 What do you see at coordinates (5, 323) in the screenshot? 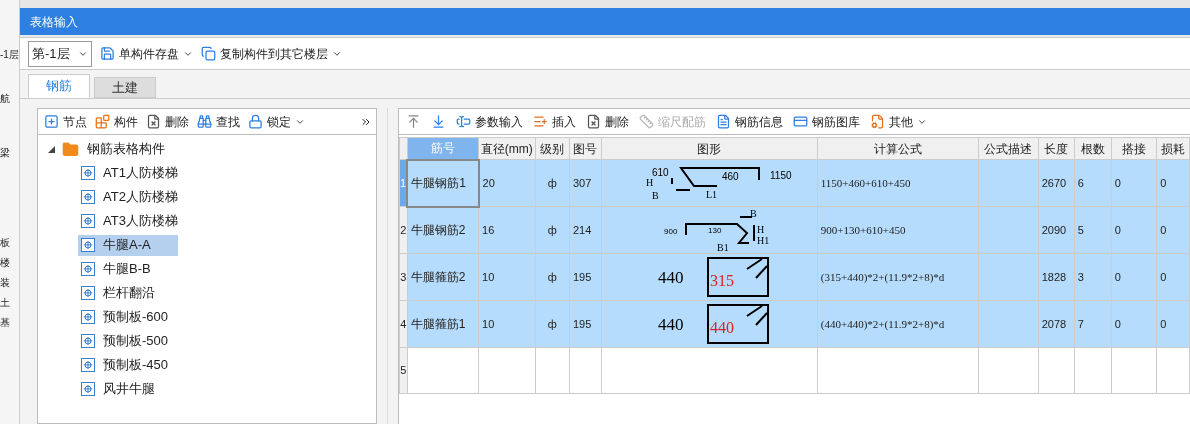
I see `sidebar-label: 基` at bounding box center [5, 323].